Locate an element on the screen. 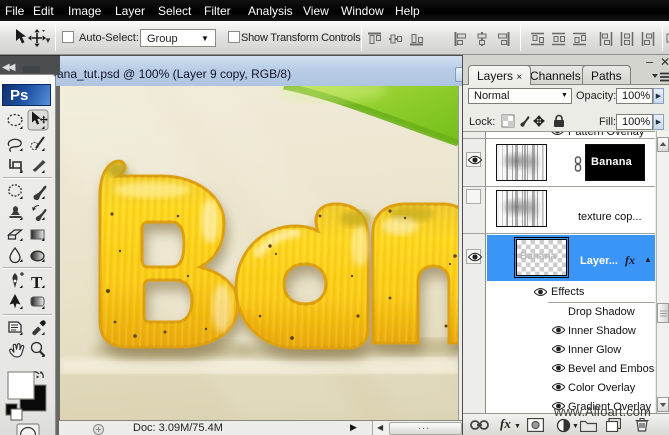 This screenshot has width=669, height=435. svg-text: T is located at coordinates (37, 282).